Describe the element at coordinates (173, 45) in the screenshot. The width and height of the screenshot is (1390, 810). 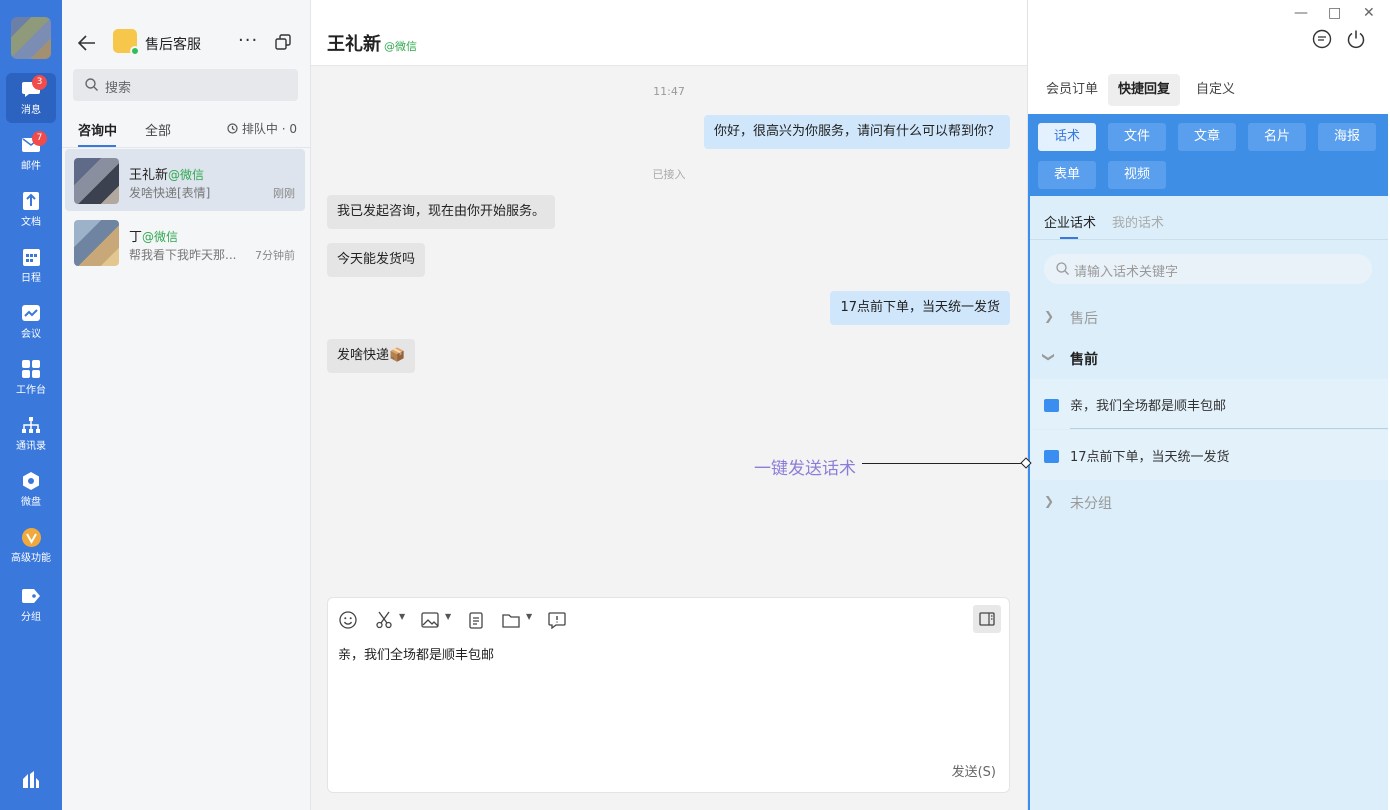
I see `service-name: 售后客服` at that location.